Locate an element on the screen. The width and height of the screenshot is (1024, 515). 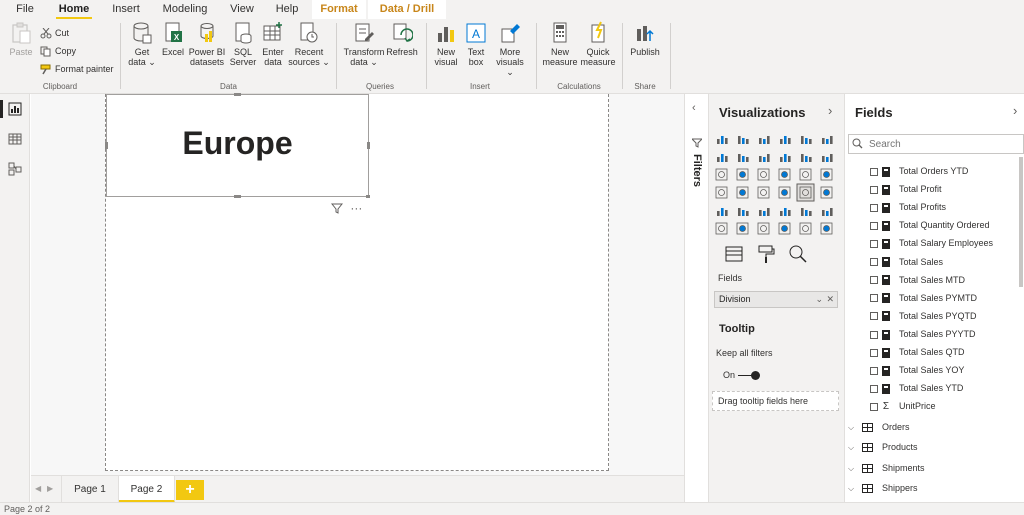
new-visual-button: New visual is located at coordinates (446, 44).